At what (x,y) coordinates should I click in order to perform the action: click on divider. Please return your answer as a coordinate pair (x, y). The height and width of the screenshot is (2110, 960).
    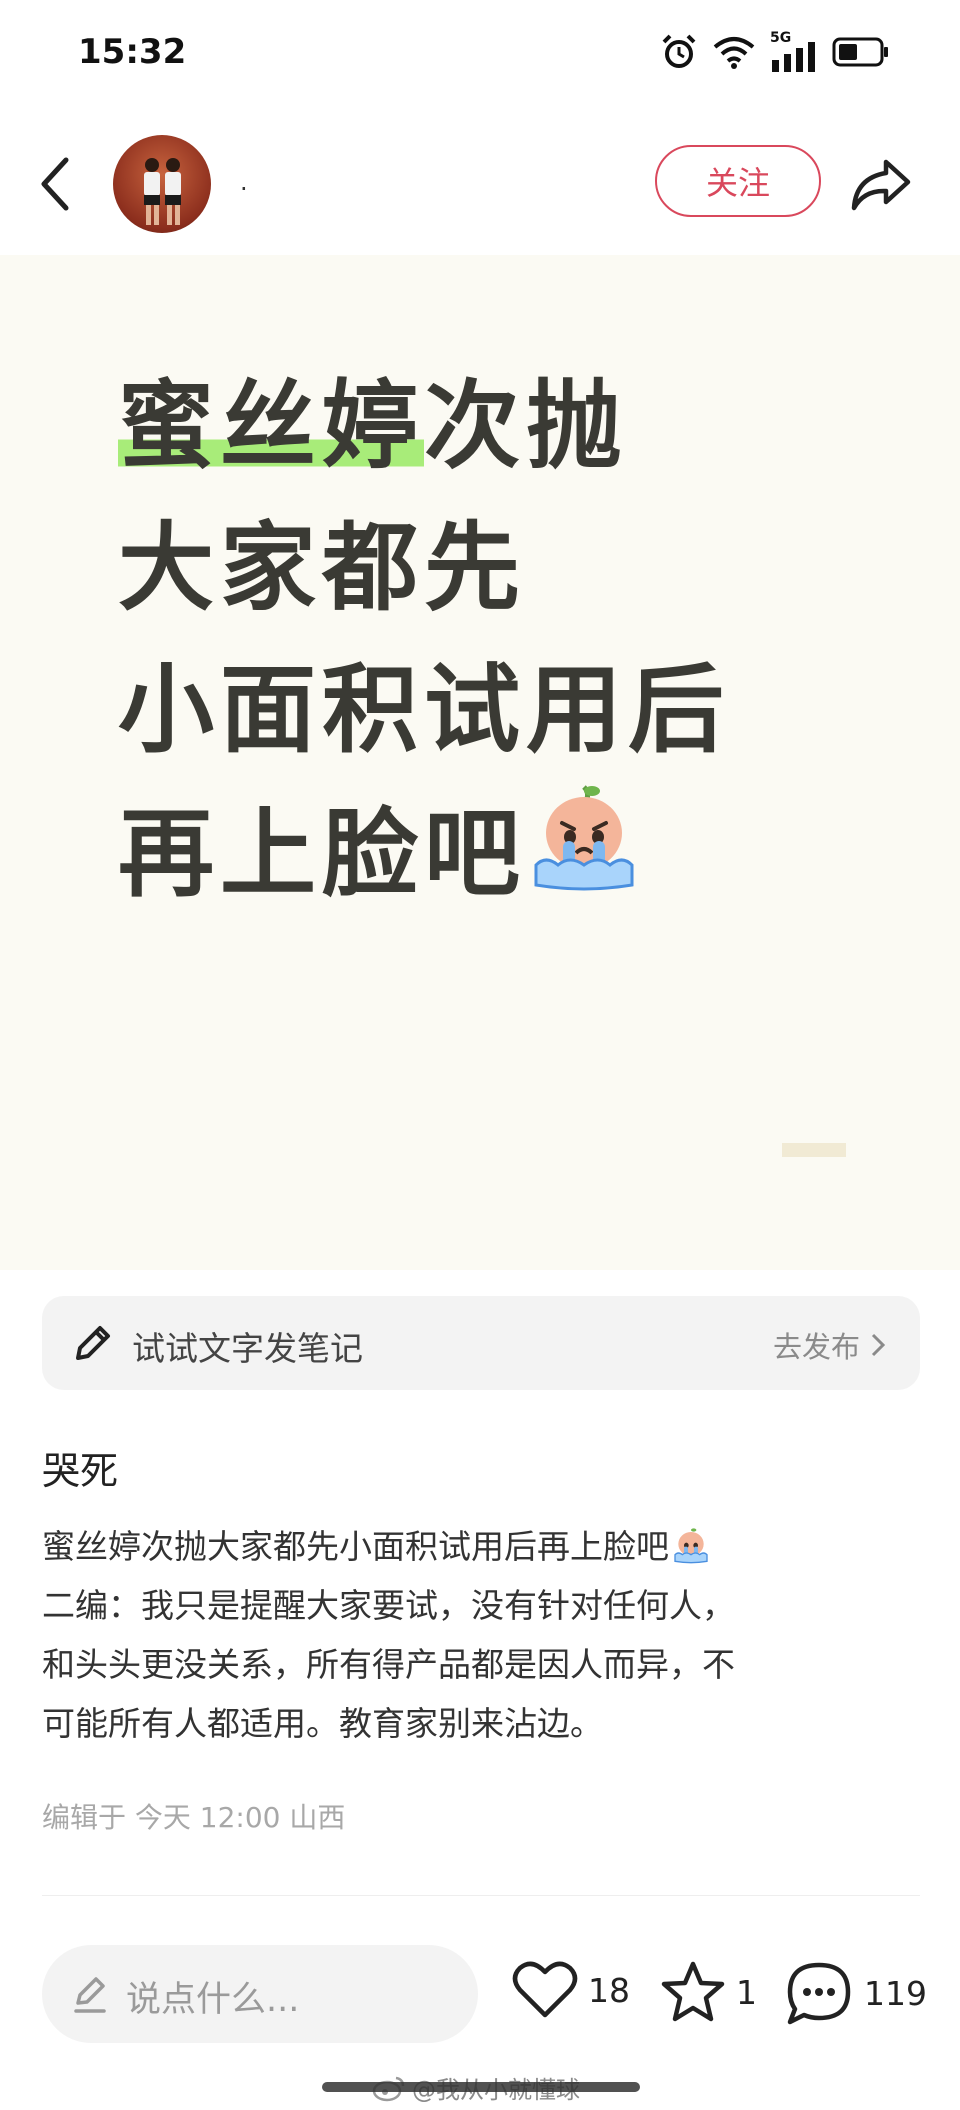
    Looking at the image, I should click on (481, 1895).